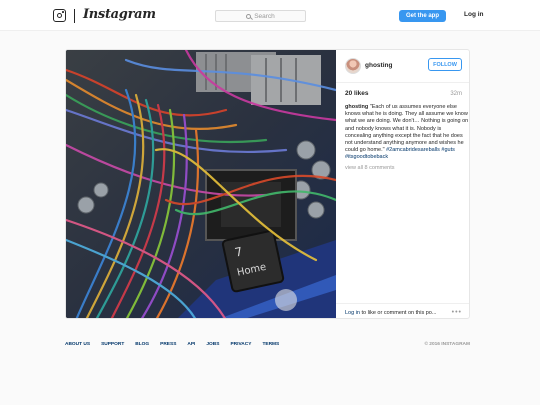 Image resolution: width=540 pixels, height=405 pixels. What do you see at coordinates (77, 344) in the screenshot?
I see `footer-link-about-us: ABOUT US` at bounding box center [77, 344].